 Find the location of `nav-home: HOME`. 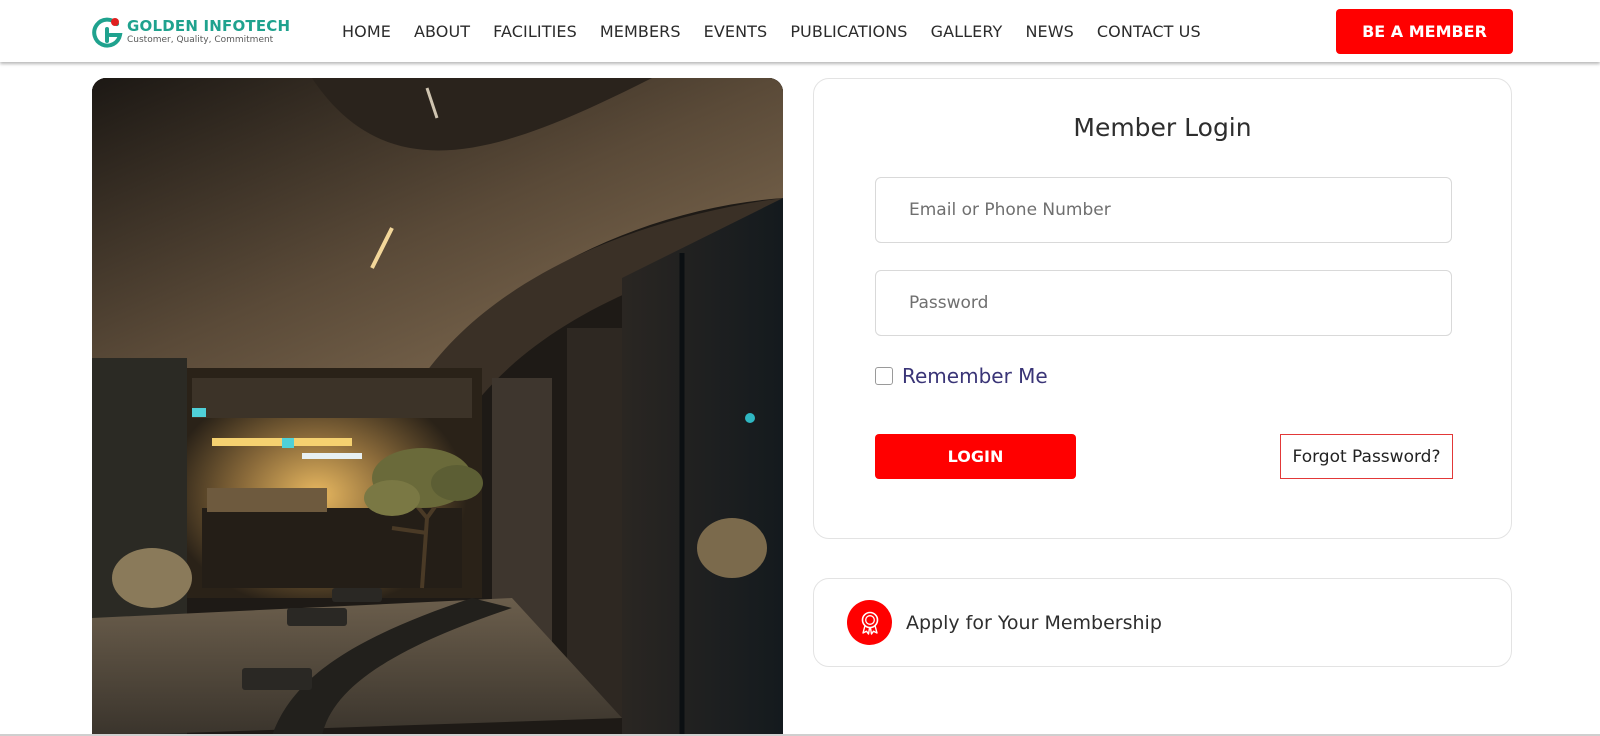

nav-home: HOME is located at coordinates (366, 31).